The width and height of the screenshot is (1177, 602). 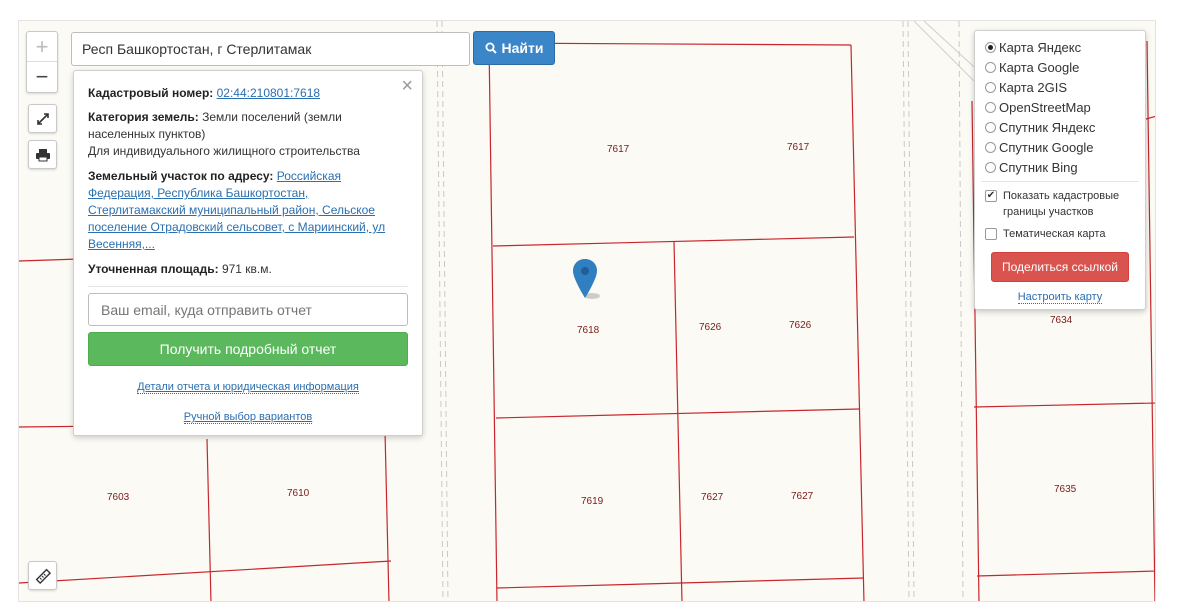 I want to click on layer-option-bing-satellite: Спутник Bing, so click(x=1060, y=167).